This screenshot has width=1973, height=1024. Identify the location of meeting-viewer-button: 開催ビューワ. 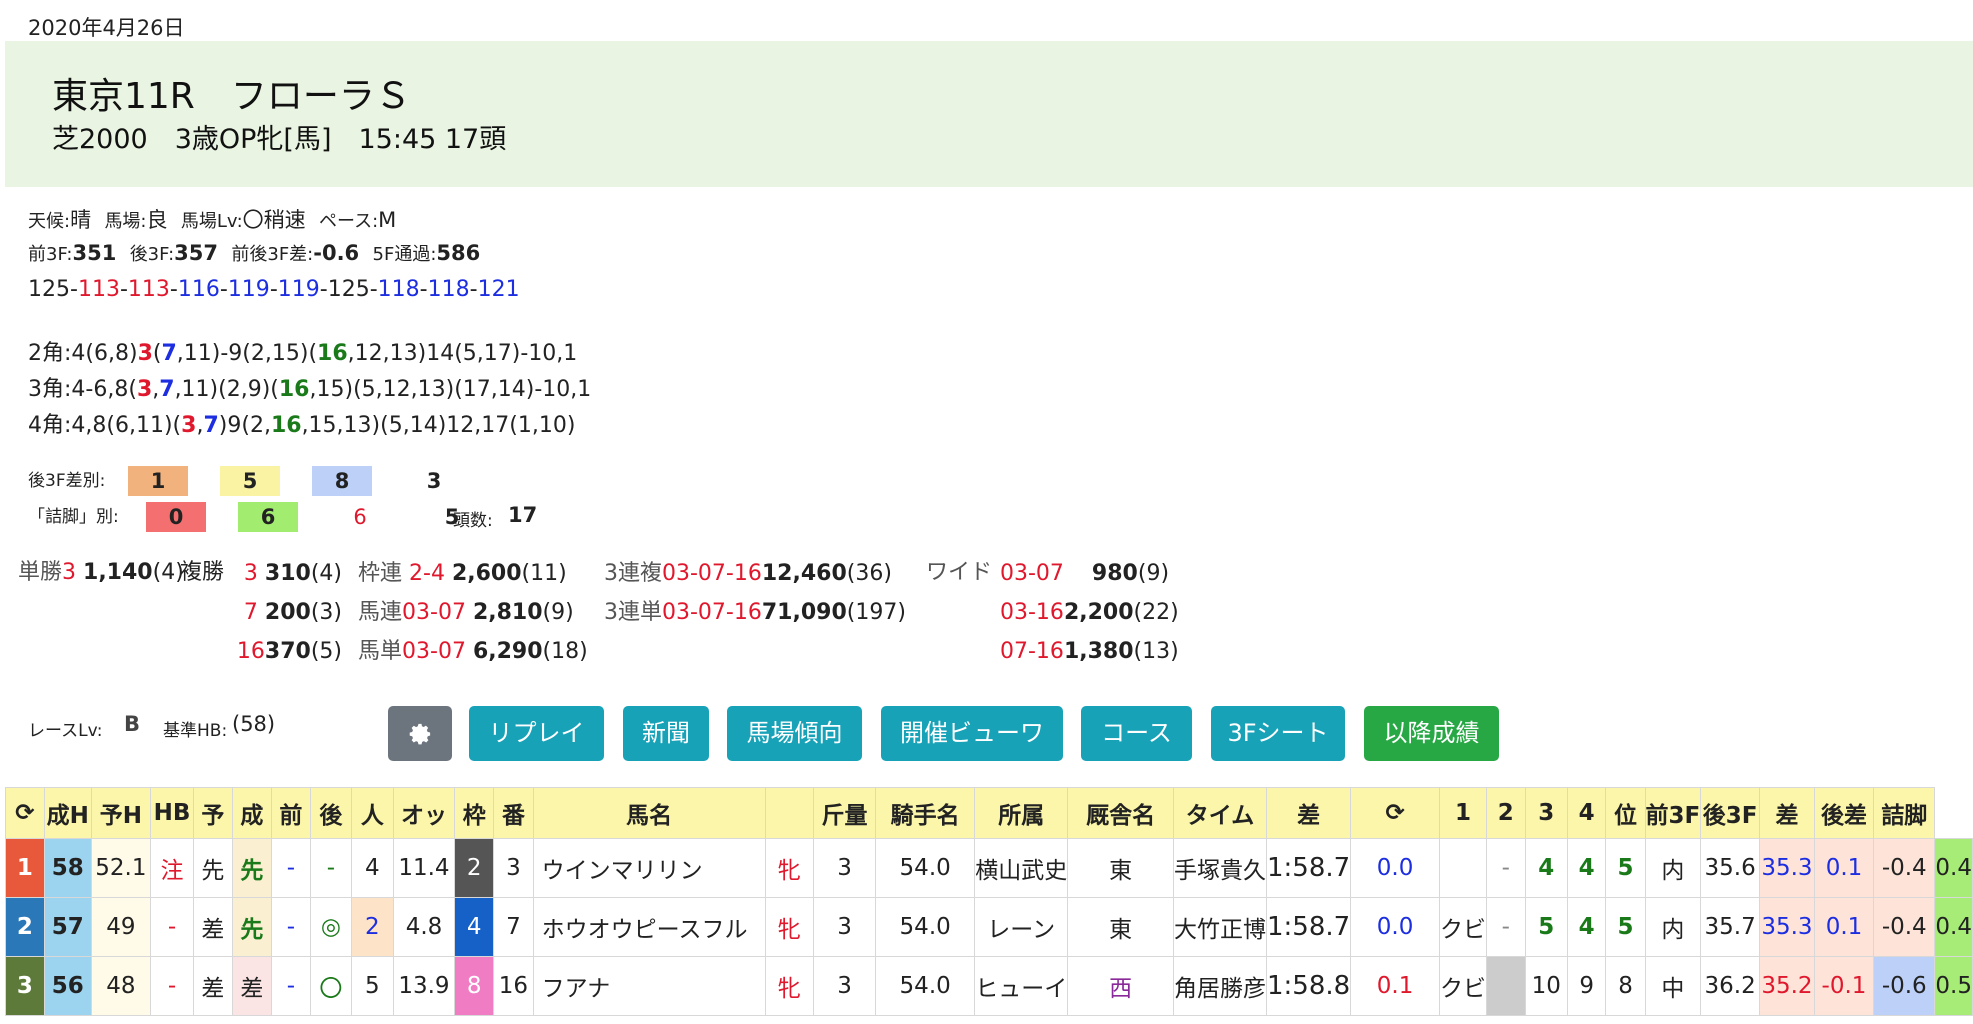
(972, 733).